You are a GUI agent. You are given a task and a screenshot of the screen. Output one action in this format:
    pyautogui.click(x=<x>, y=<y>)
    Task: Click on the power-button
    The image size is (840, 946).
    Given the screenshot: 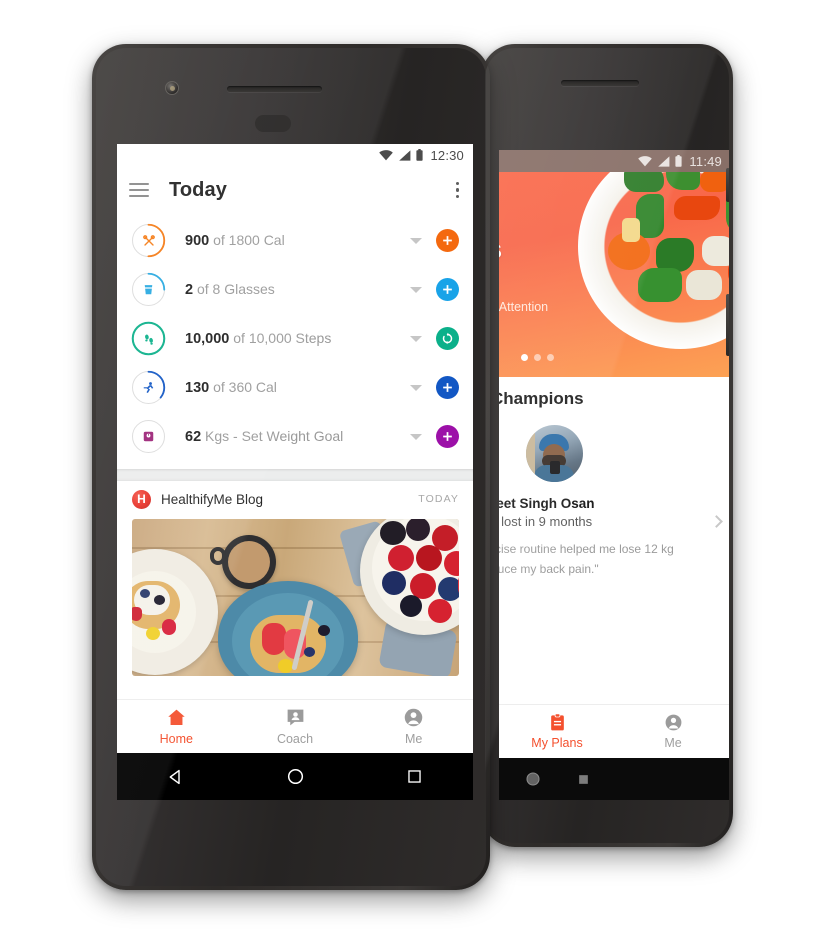 What is the action you would take?
    pyautogui.click(x=727, y=185)
    